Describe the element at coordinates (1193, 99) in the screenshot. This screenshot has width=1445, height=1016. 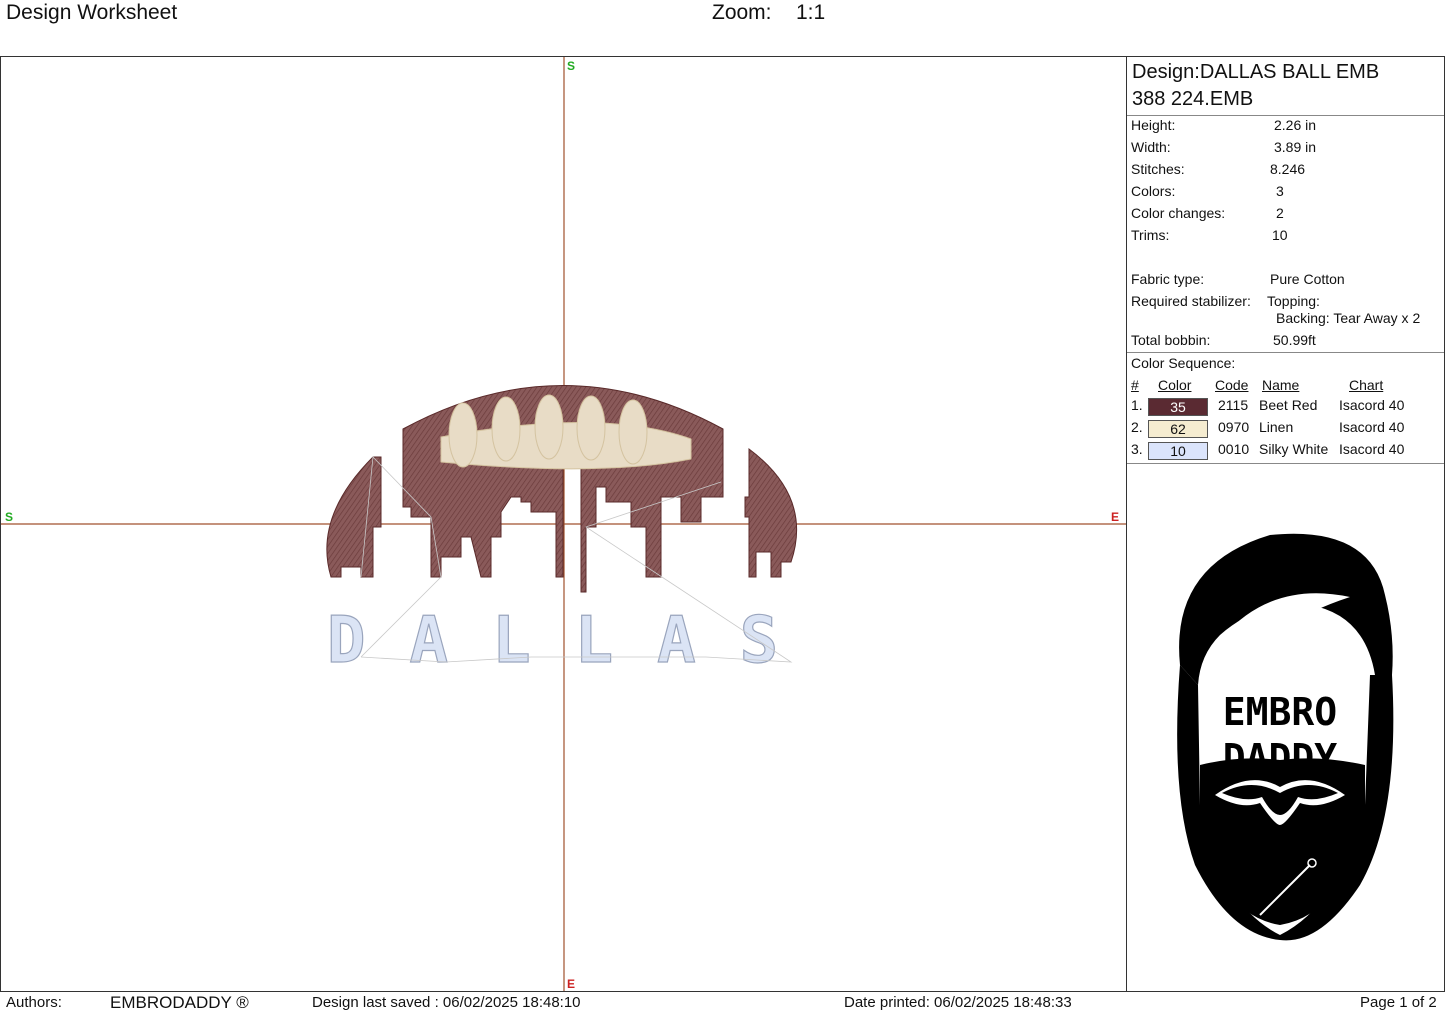
I see `design-file-name: 388 224.EMB` at that location.